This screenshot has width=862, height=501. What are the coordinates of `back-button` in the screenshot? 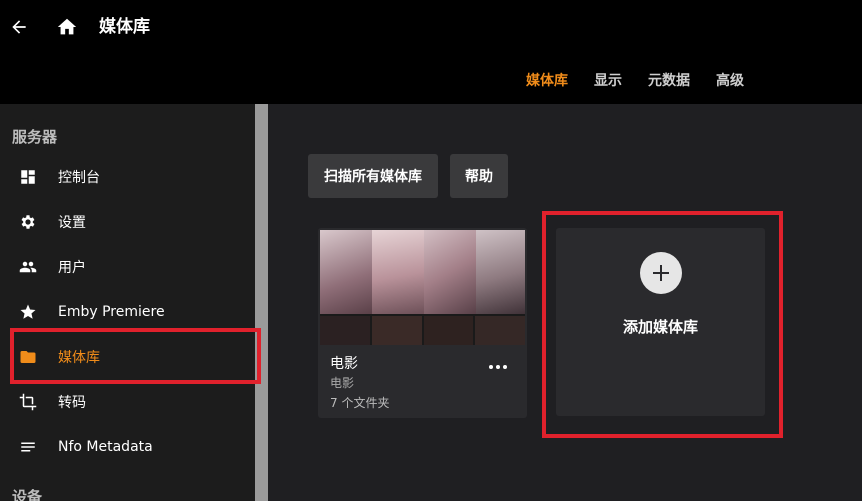 It's located at (19, 27).